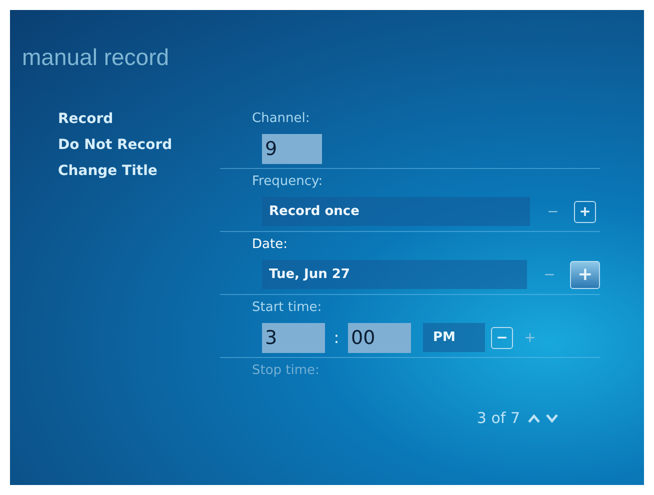  I want to click on hour-input: 3, so click(293, 337).